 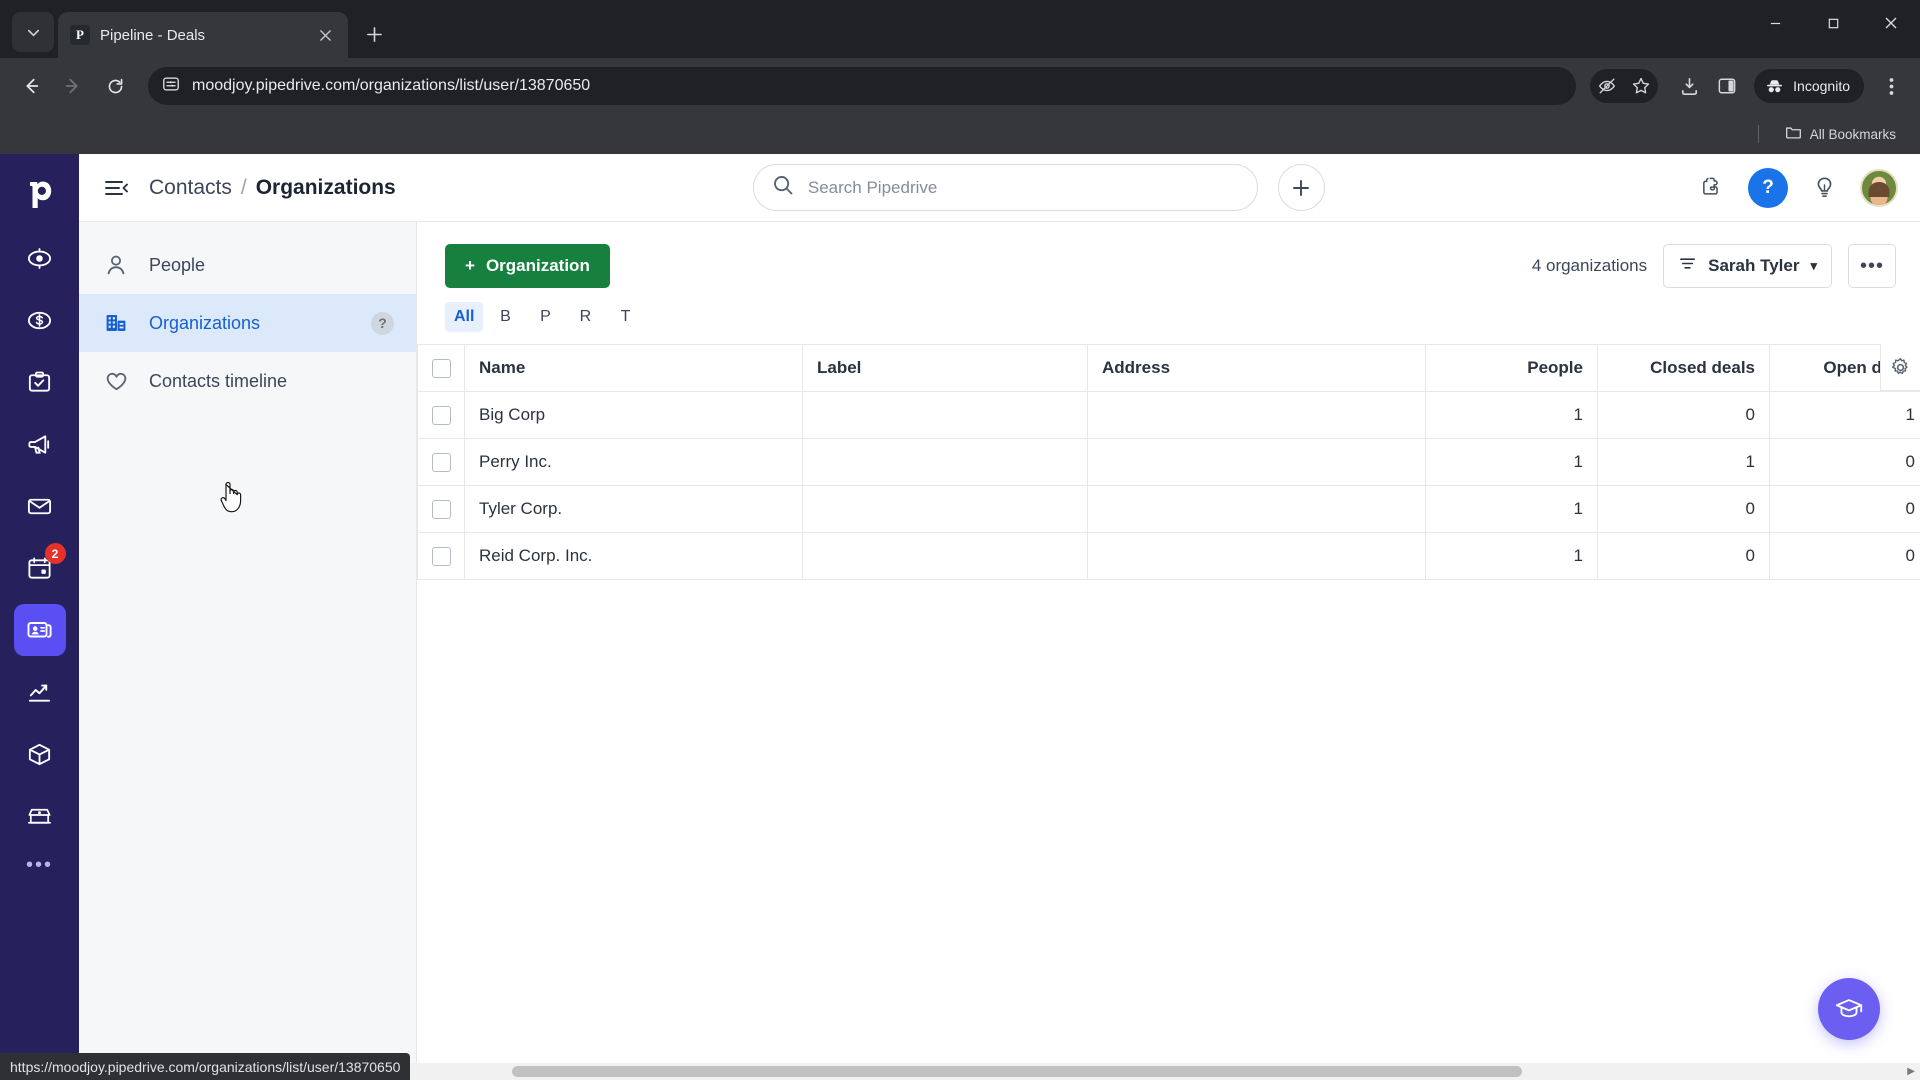 What do you see at coordinates (1840, 134) in the screenshot?
I see `all-bookmarks-button: All Bookmarks` at bounding box center [1840, 134].